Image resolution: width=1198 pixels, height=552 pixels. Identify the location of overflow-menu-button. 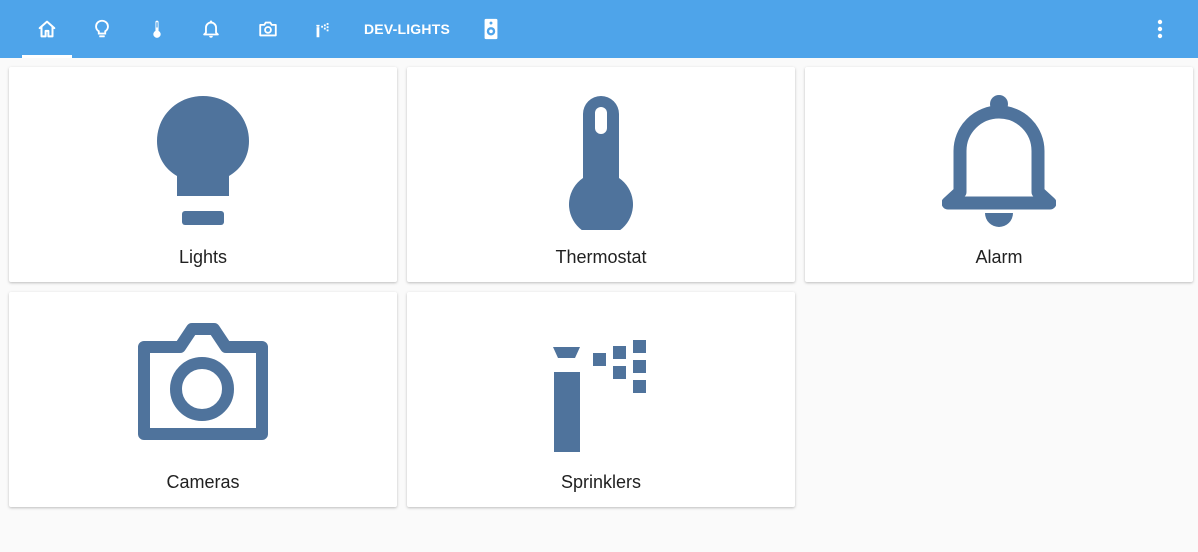
(1160, 29).